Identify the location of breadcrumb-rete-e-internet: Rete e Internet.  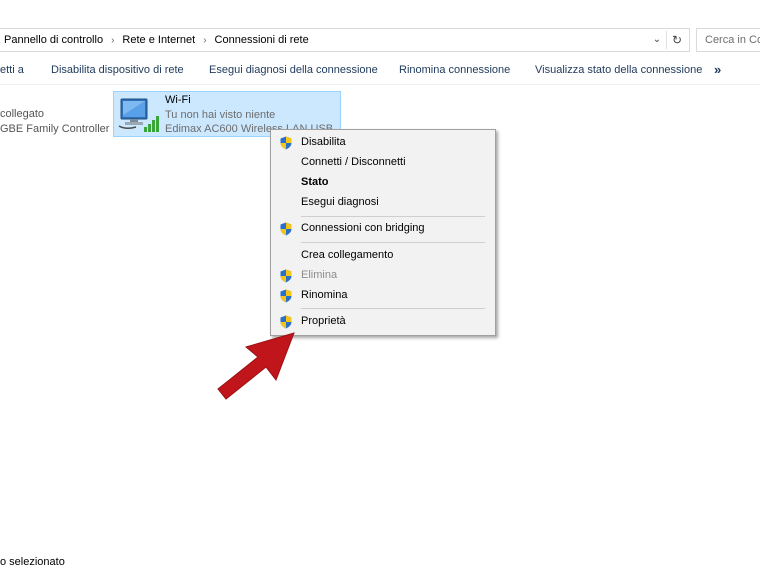
(158, 40).